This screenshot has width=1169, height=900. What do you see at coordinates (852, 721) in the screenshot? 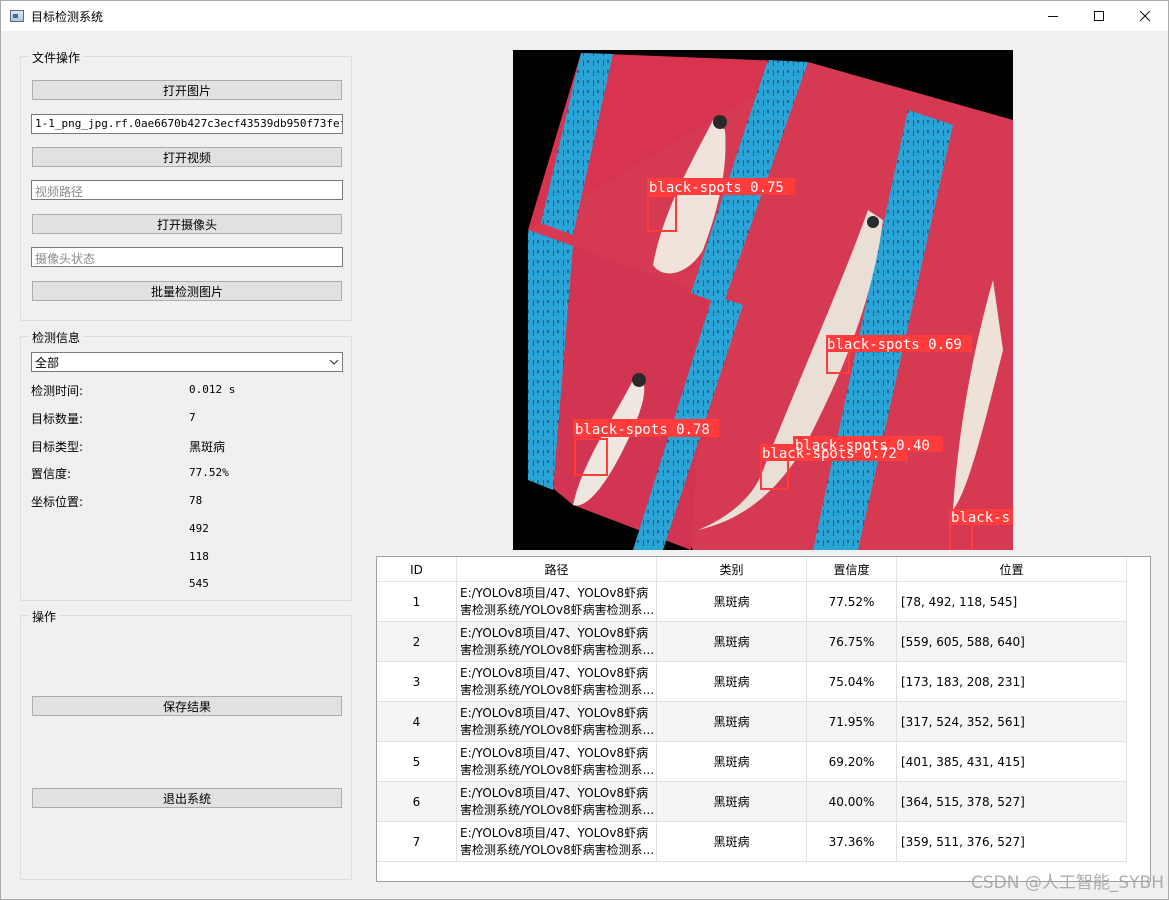
I see `cell-confidence: 71.95%` at bounding box center [852, 721].